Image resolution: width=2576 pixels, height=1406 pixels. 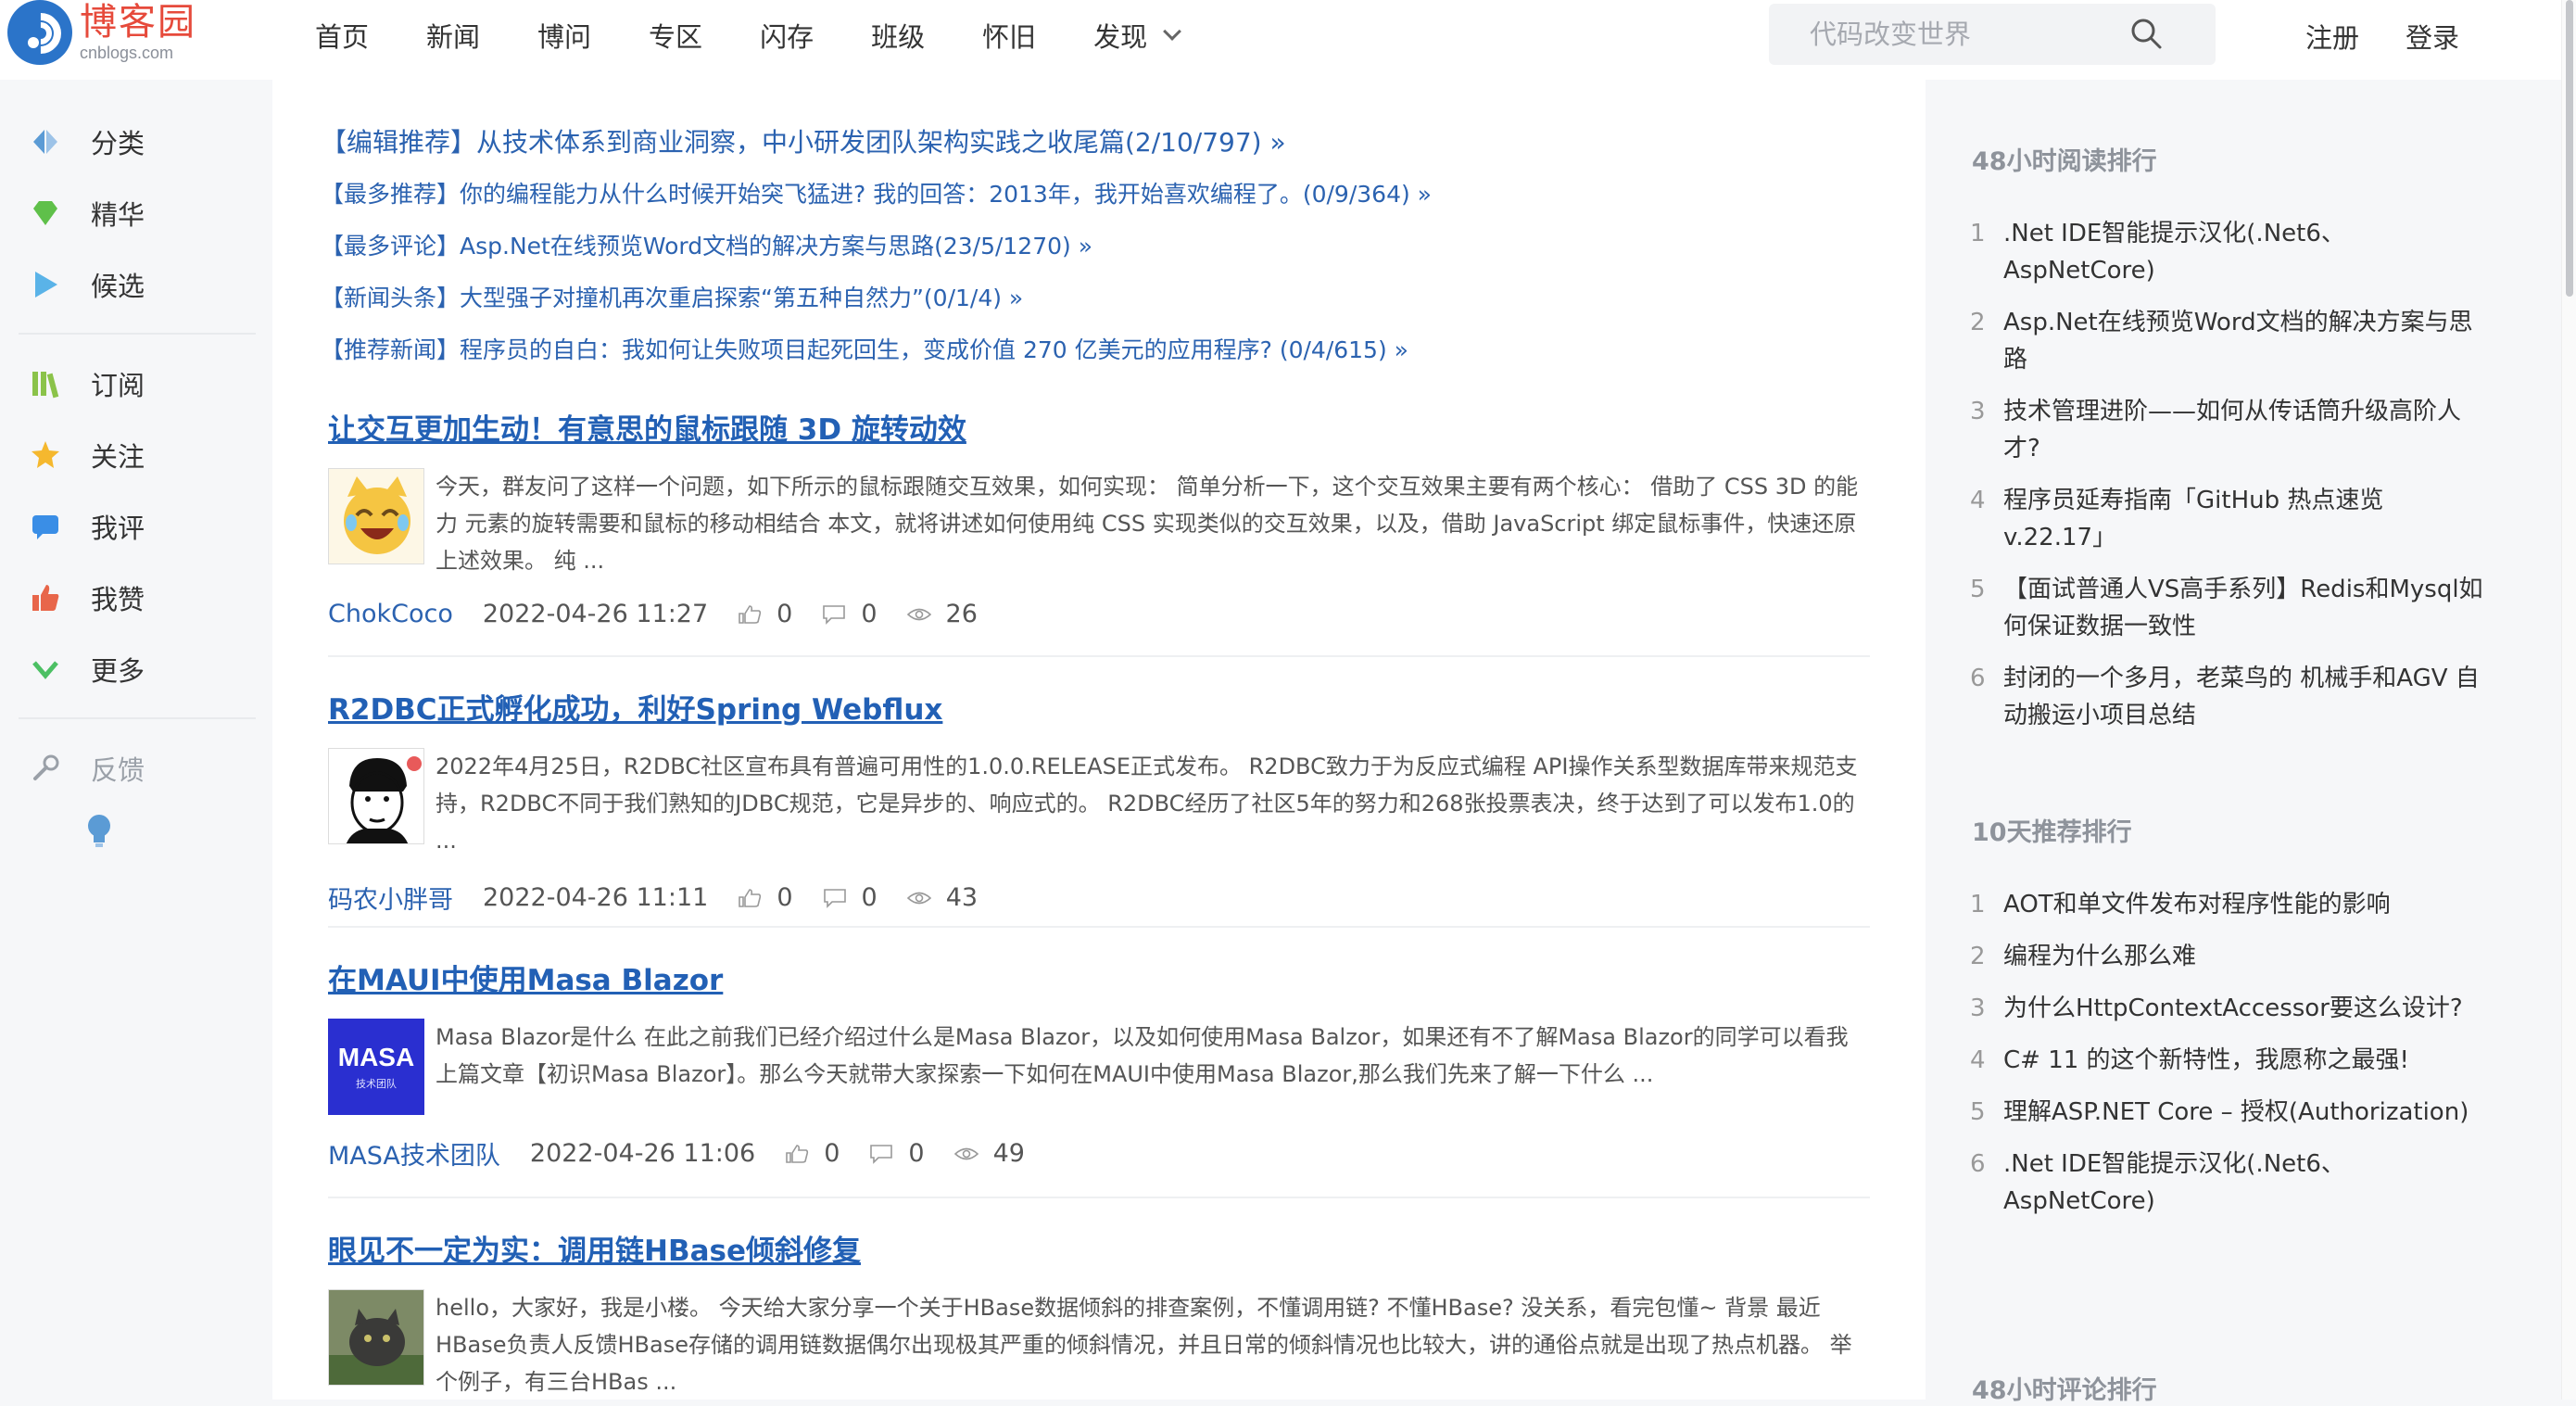 What do you see at coordinates (2100, 957) in the screenshot?
I see `rank-item-title: 编程为什么那么难` at bounding box center [2100, 957].